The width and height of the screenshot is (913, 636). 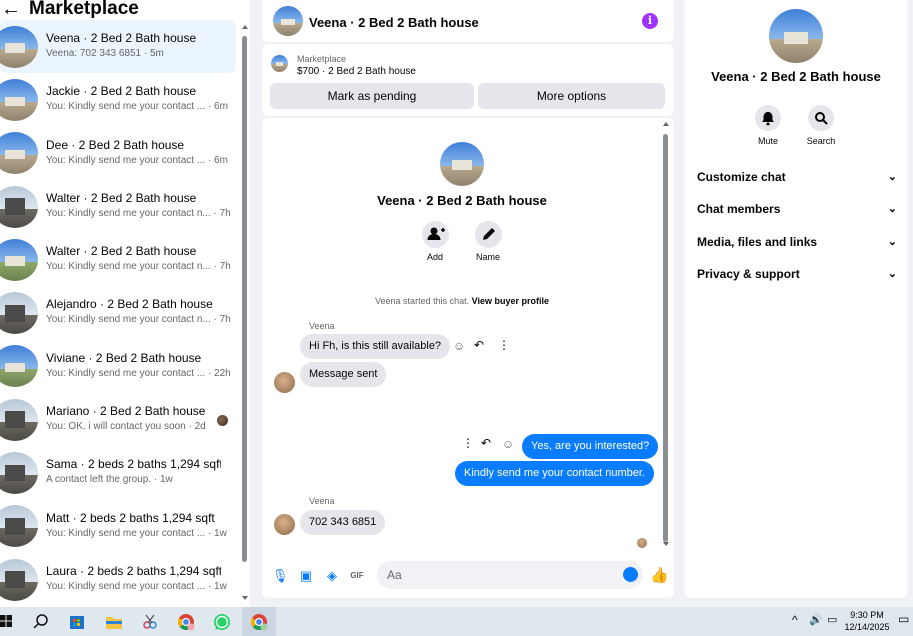 I want to click on chrome-profile-b-icon, so click(x=259, y=622).